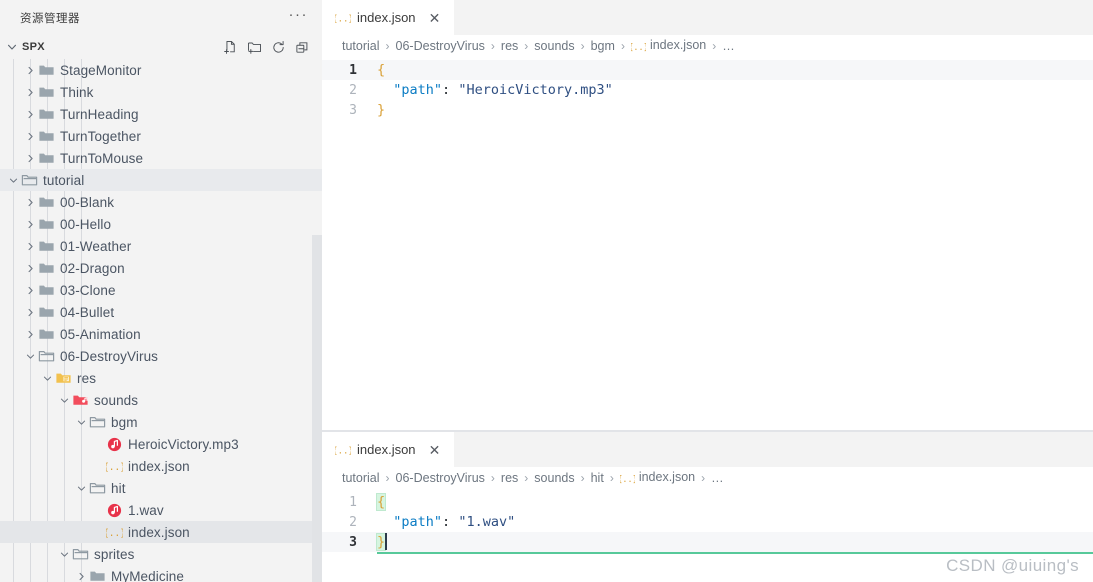 The height and width of the screenshot is (582, 1093). I want to click on explorer-title: 资源管理器, so click(50, 18).